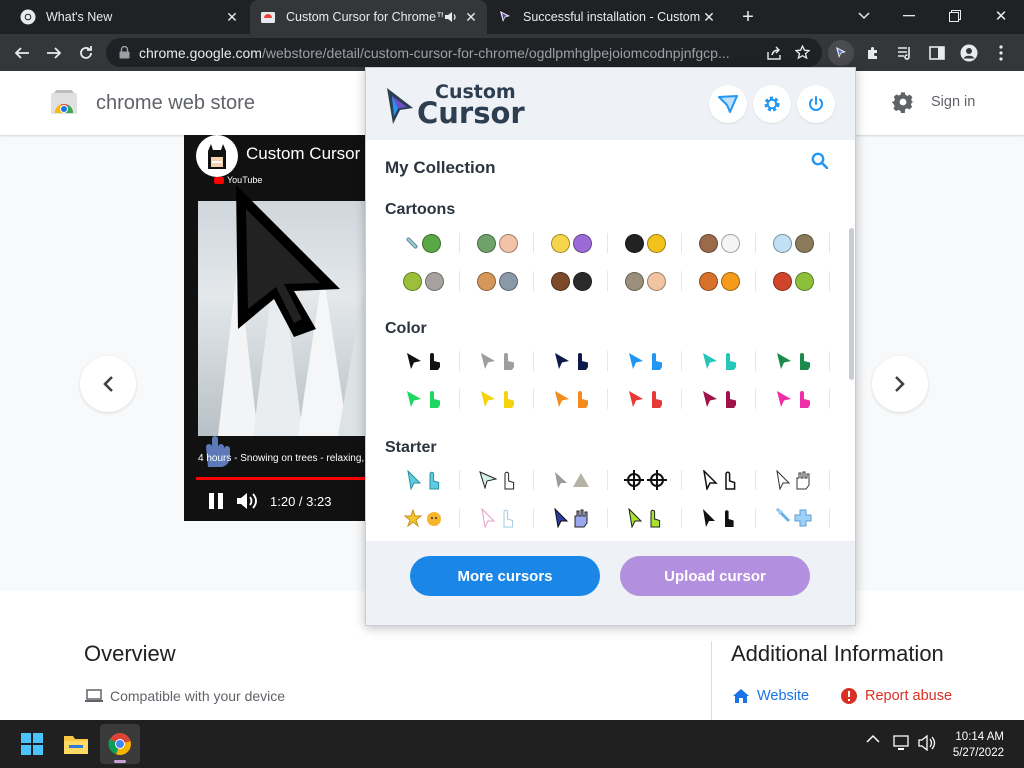 The height and width of the screenshot is (768, 1024). Describe the element at coordinates (719, 480) in the screenshot. I see `cursor-pack-starter-outline` at that location.